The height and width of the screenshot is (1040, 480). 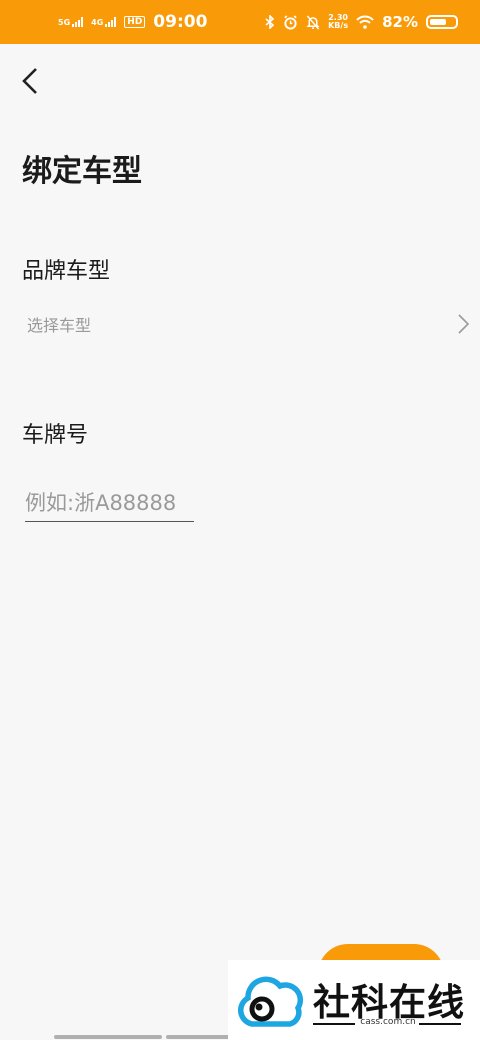 I want to click on watermark-domain: cass.com.cn, so click(x=388, y=1022).